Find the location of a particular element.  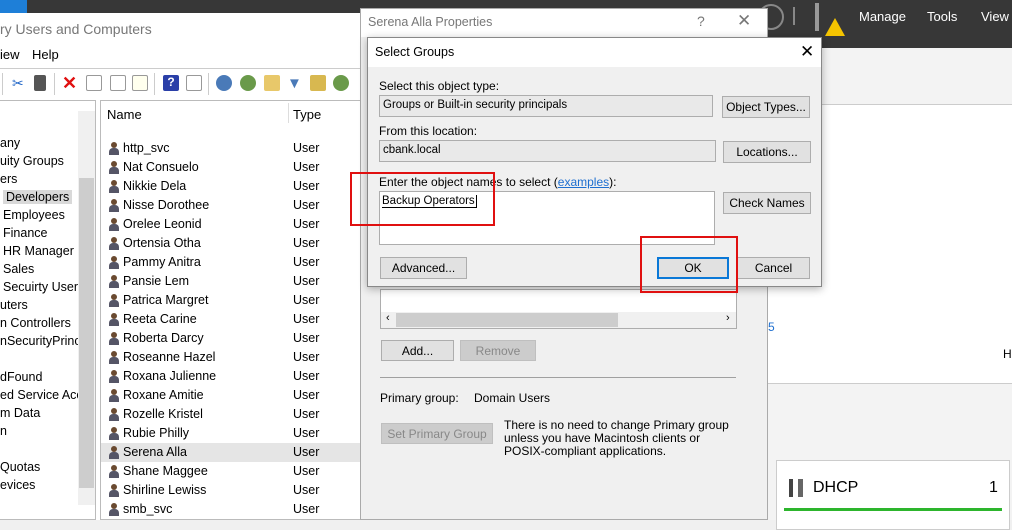

new-group-icon is located at coordinates (248, 83).